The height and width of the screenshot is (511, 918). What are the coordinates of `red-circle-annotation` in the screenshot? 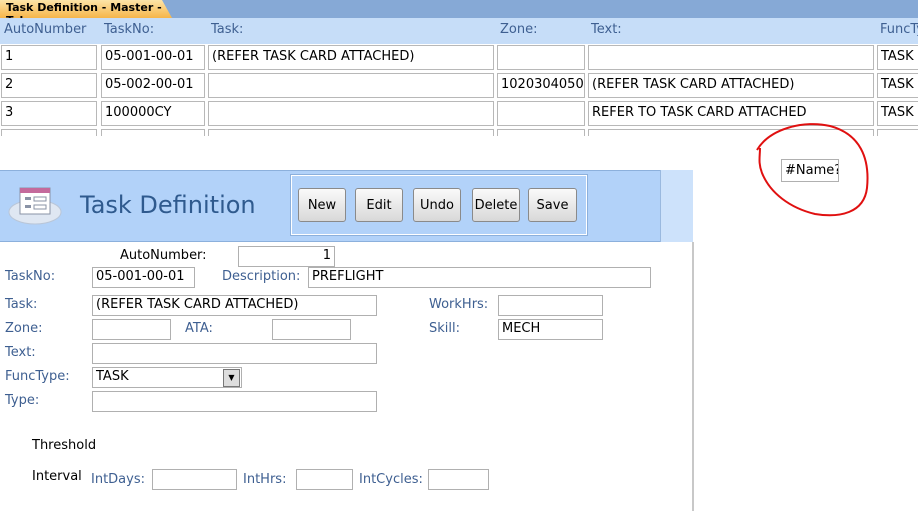 It's located at (812, 170).